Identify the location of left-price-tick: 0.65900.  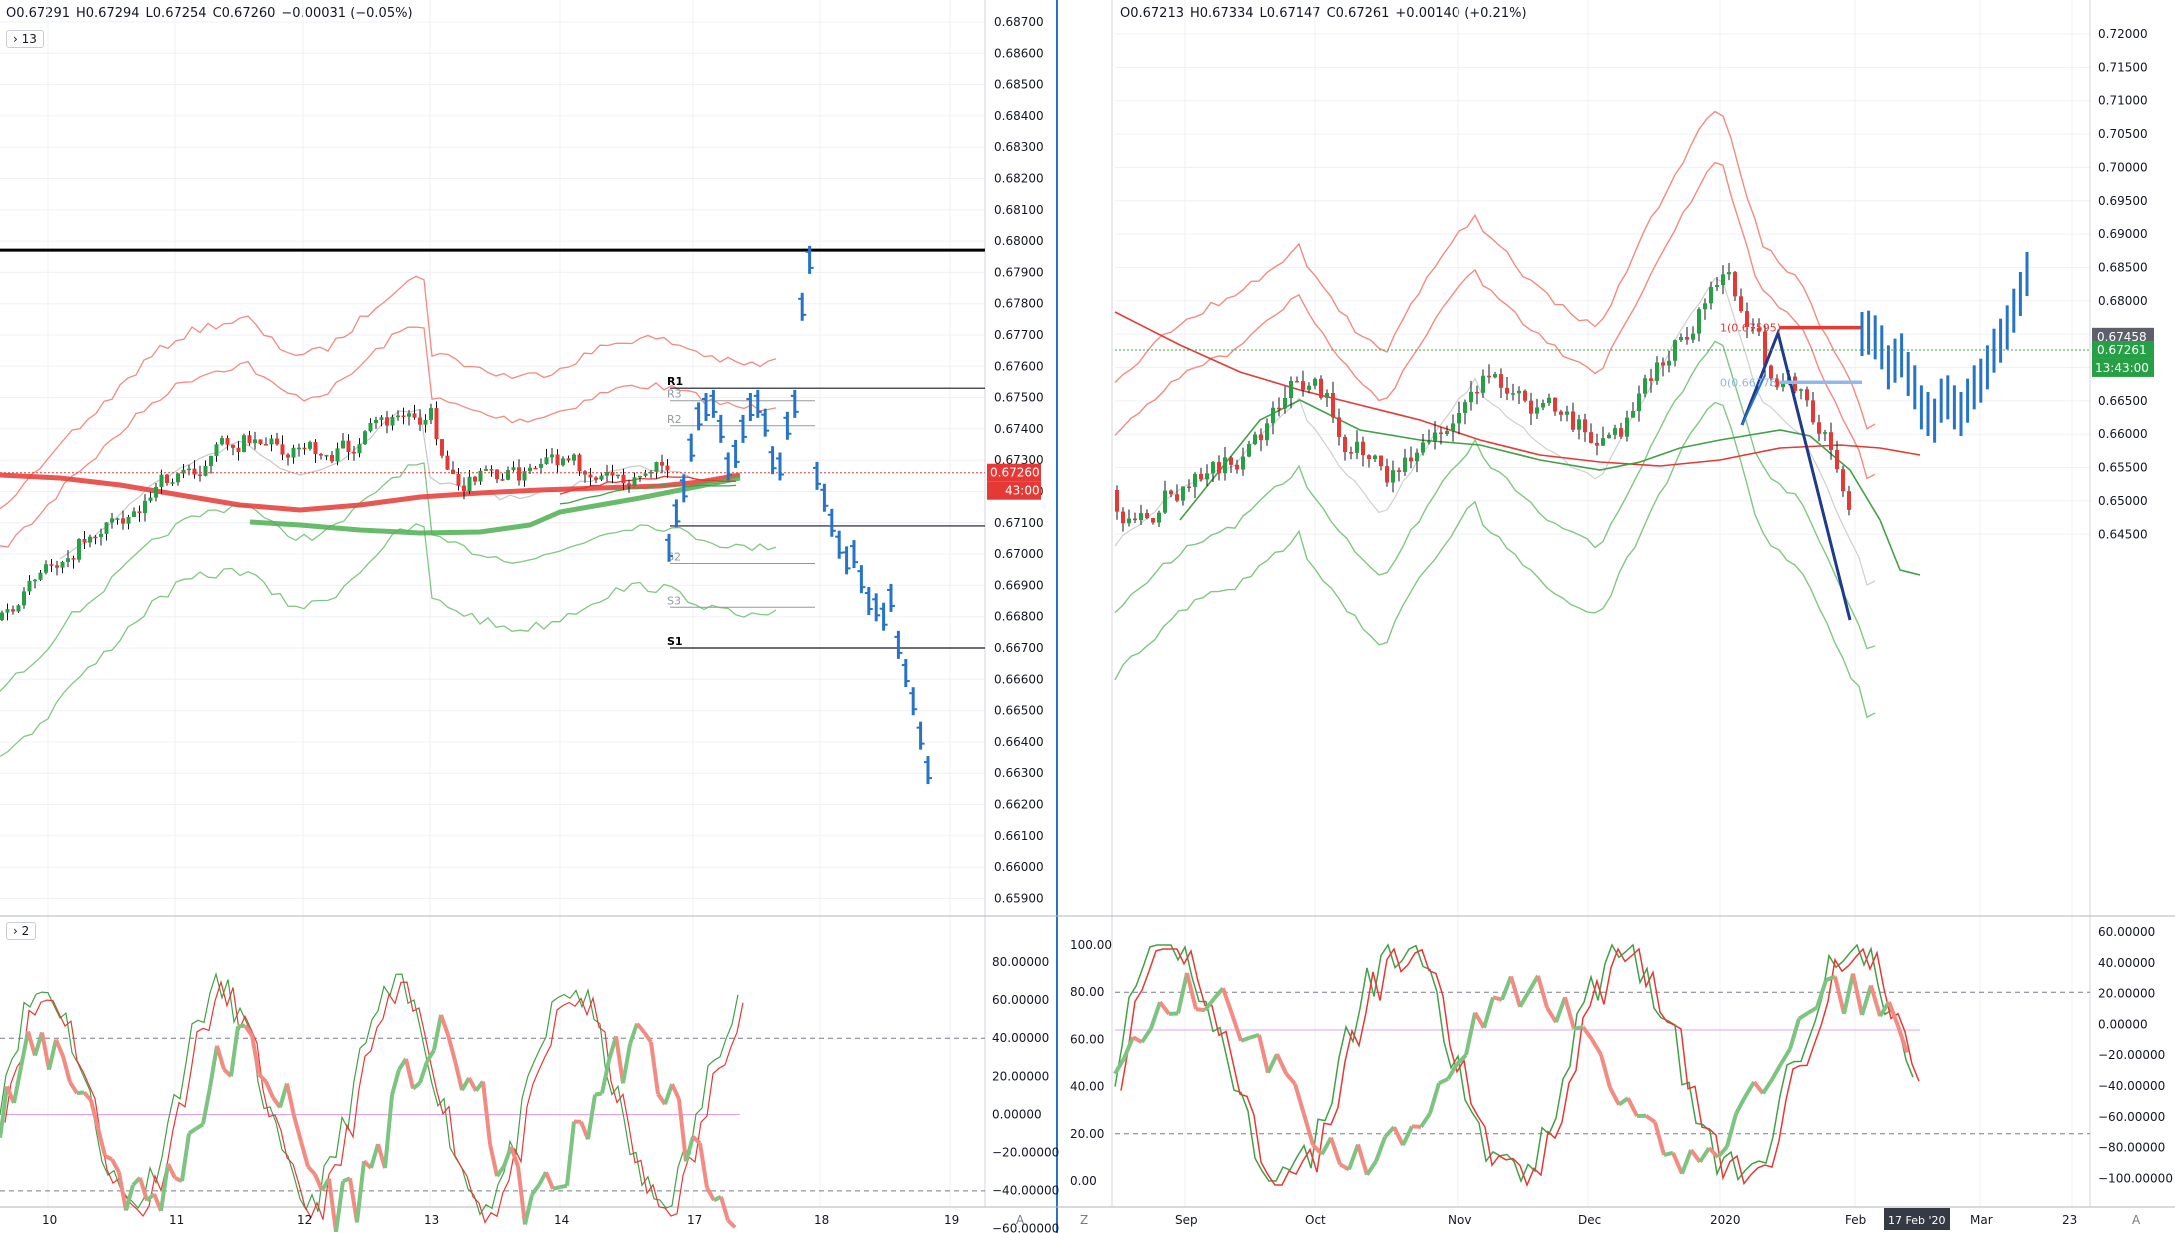
(1019, 898).